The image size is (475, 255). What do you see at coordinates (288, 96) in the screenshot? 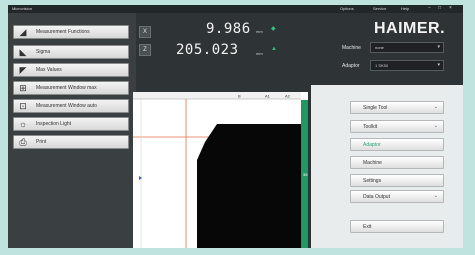
I see `ruler-label-a2: A2` at bounding box center [288, 96].